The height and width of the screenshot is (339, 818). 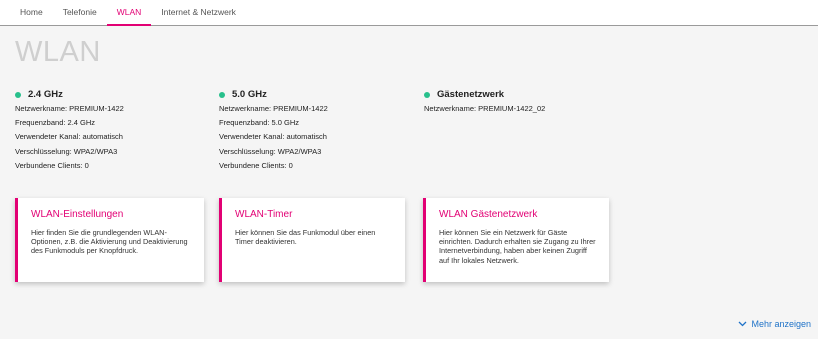 What do you see at coordinates (488, 214) in the screenshot?
I see `card-title: WLAN Gästenetzwerk` at bounding box center [488, 214].